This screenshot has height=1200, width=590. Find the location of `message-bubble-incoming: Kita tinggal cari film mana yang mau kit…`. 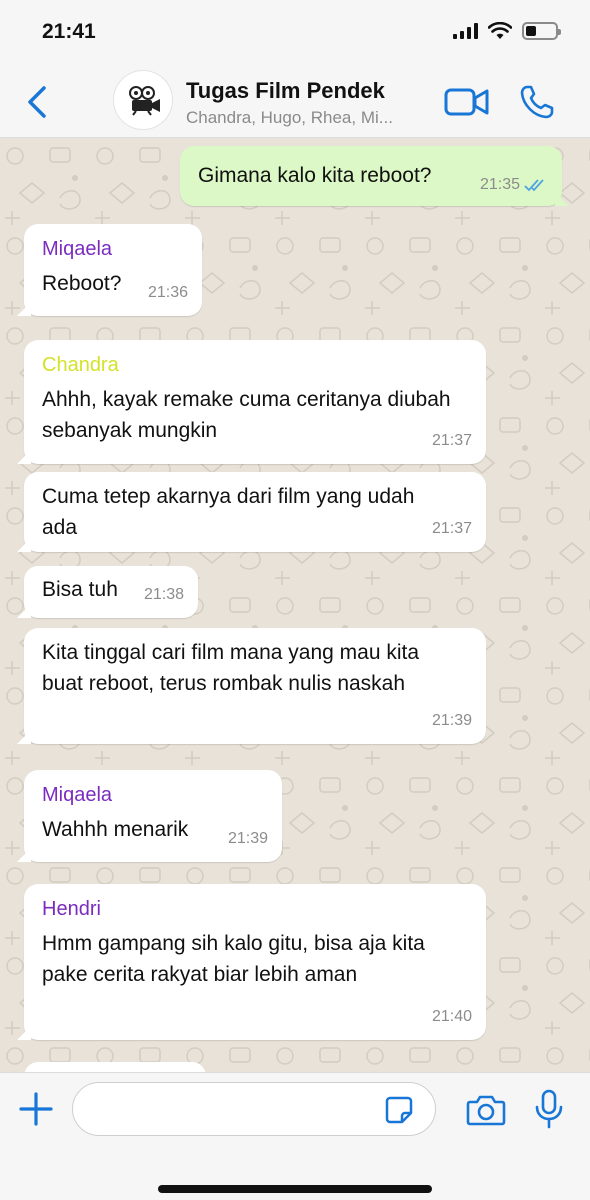

message-bubble-incoming: Kita tinggal cari film mana yang mau kit… is located at coordinates (255, 686).